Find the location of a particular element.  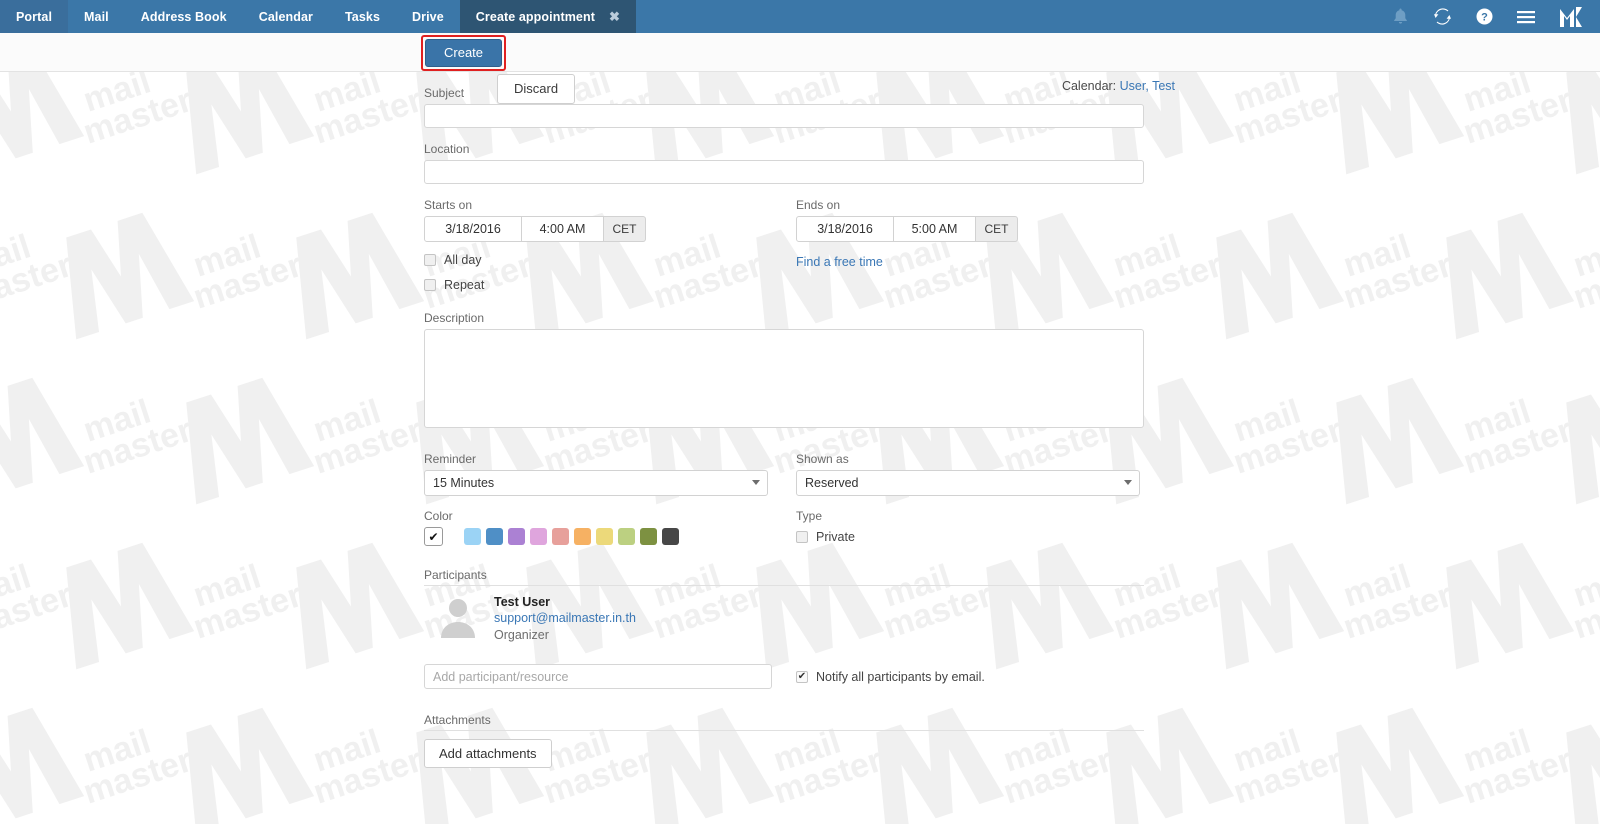

color-swatch-olive is located at coordinates (648, 536).